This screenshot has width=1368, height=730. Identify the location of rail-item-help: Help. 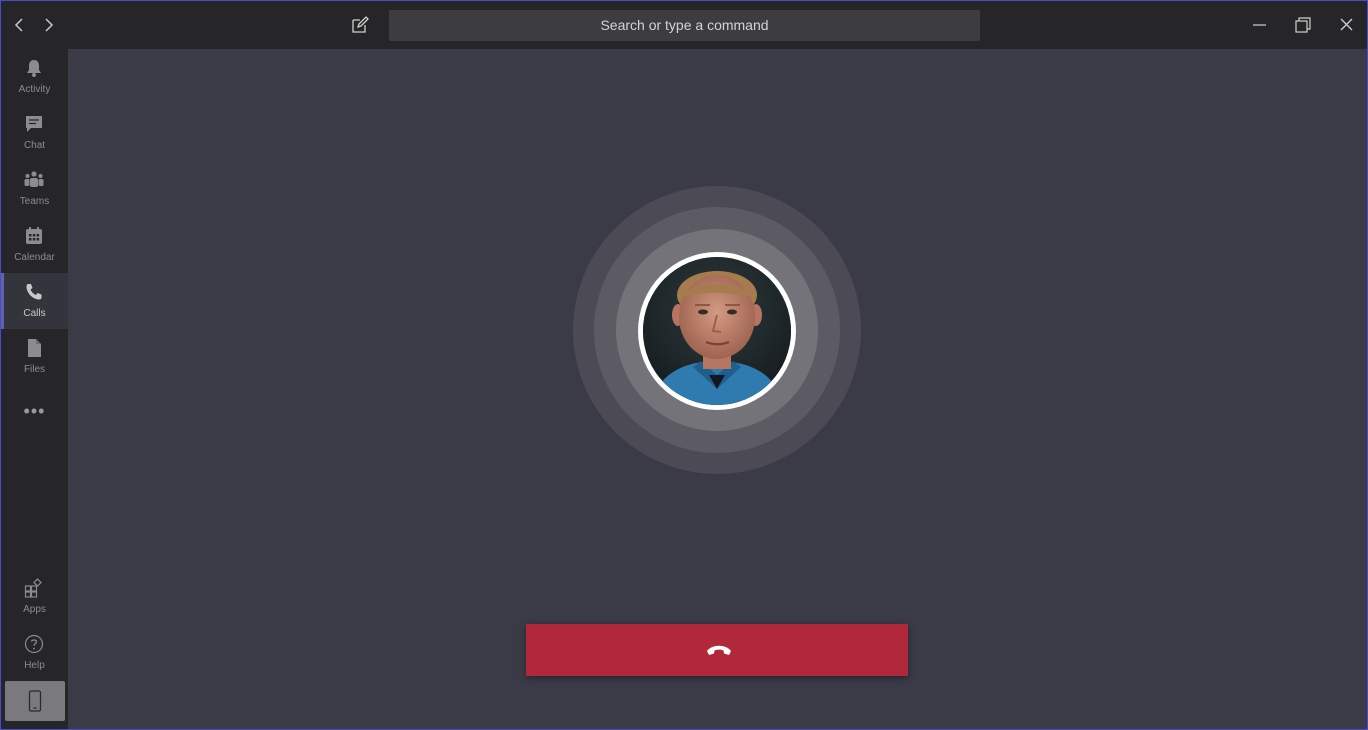
(34, 653).